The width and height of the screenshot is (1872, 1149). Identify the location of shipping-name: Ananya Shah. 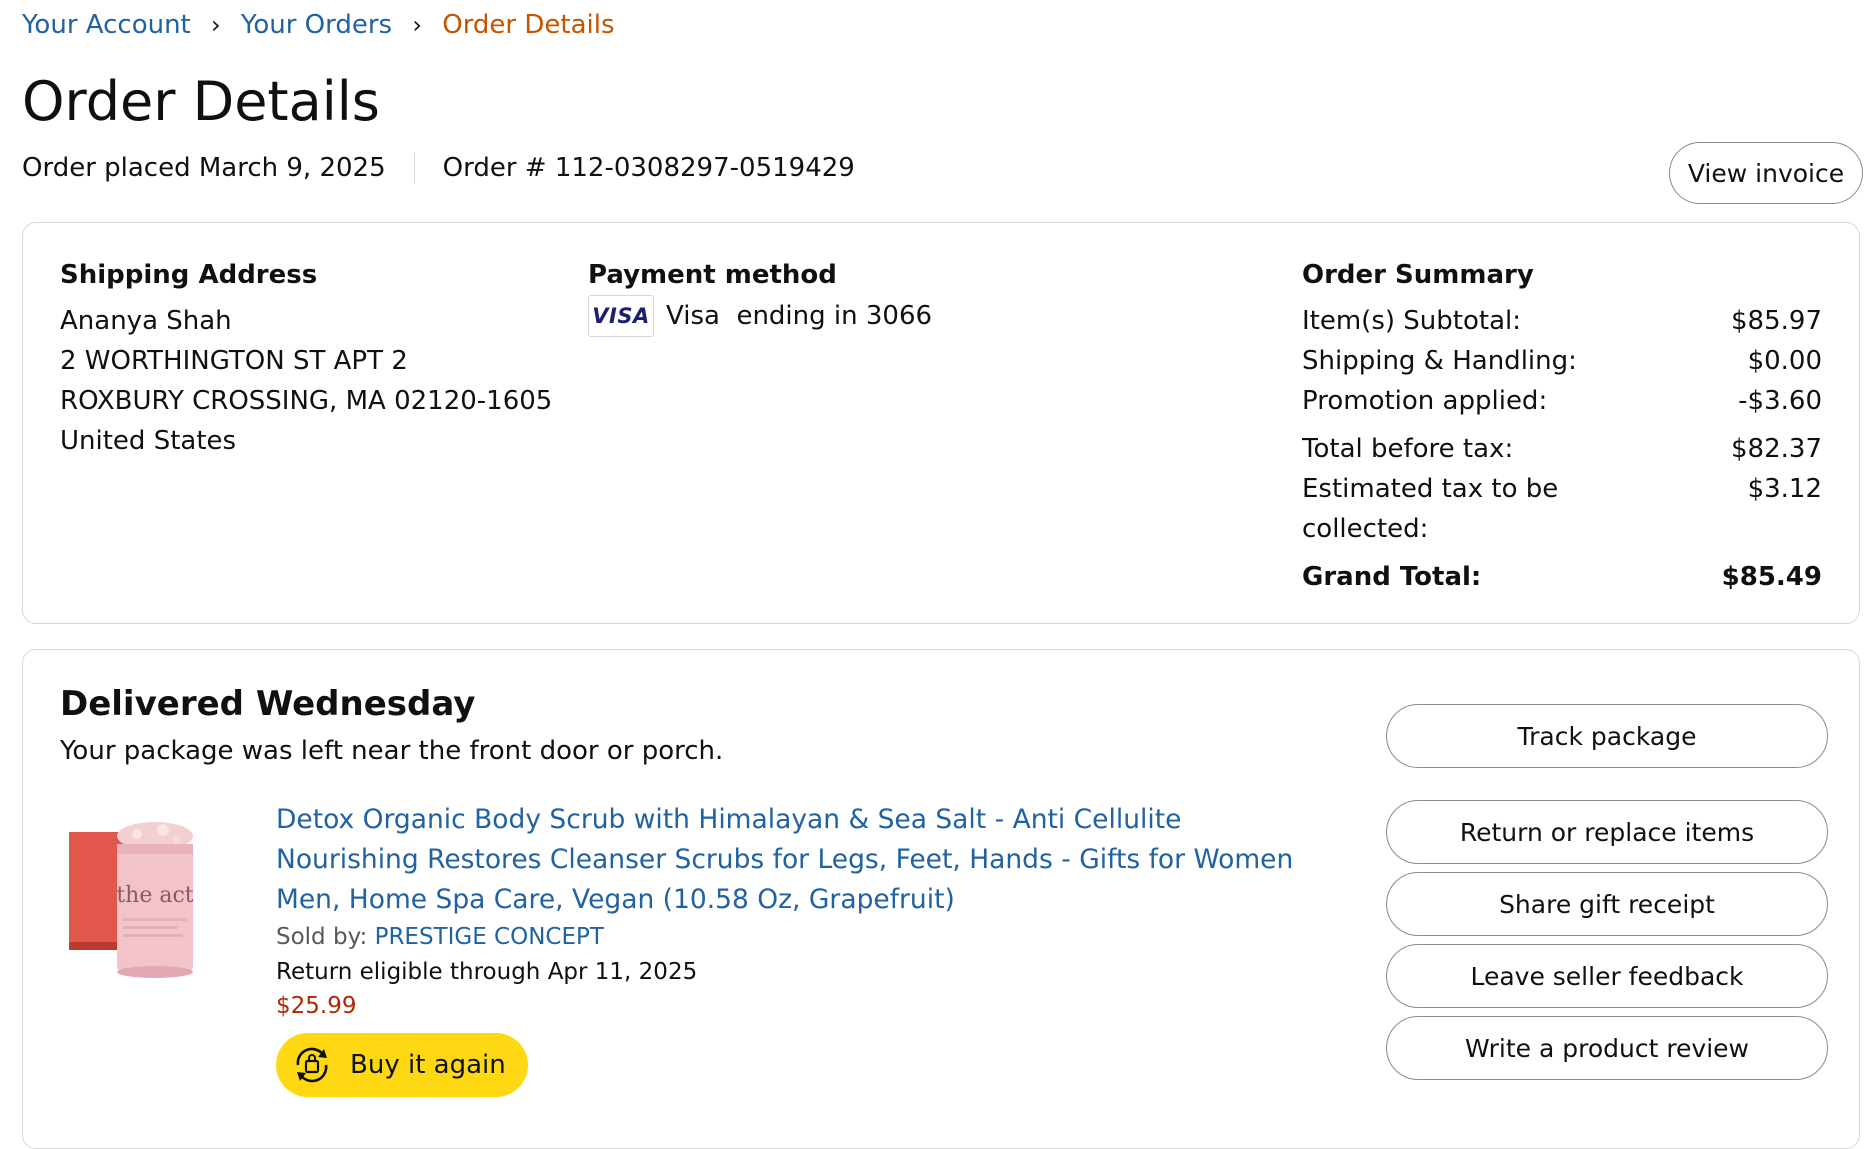
(146, 321).